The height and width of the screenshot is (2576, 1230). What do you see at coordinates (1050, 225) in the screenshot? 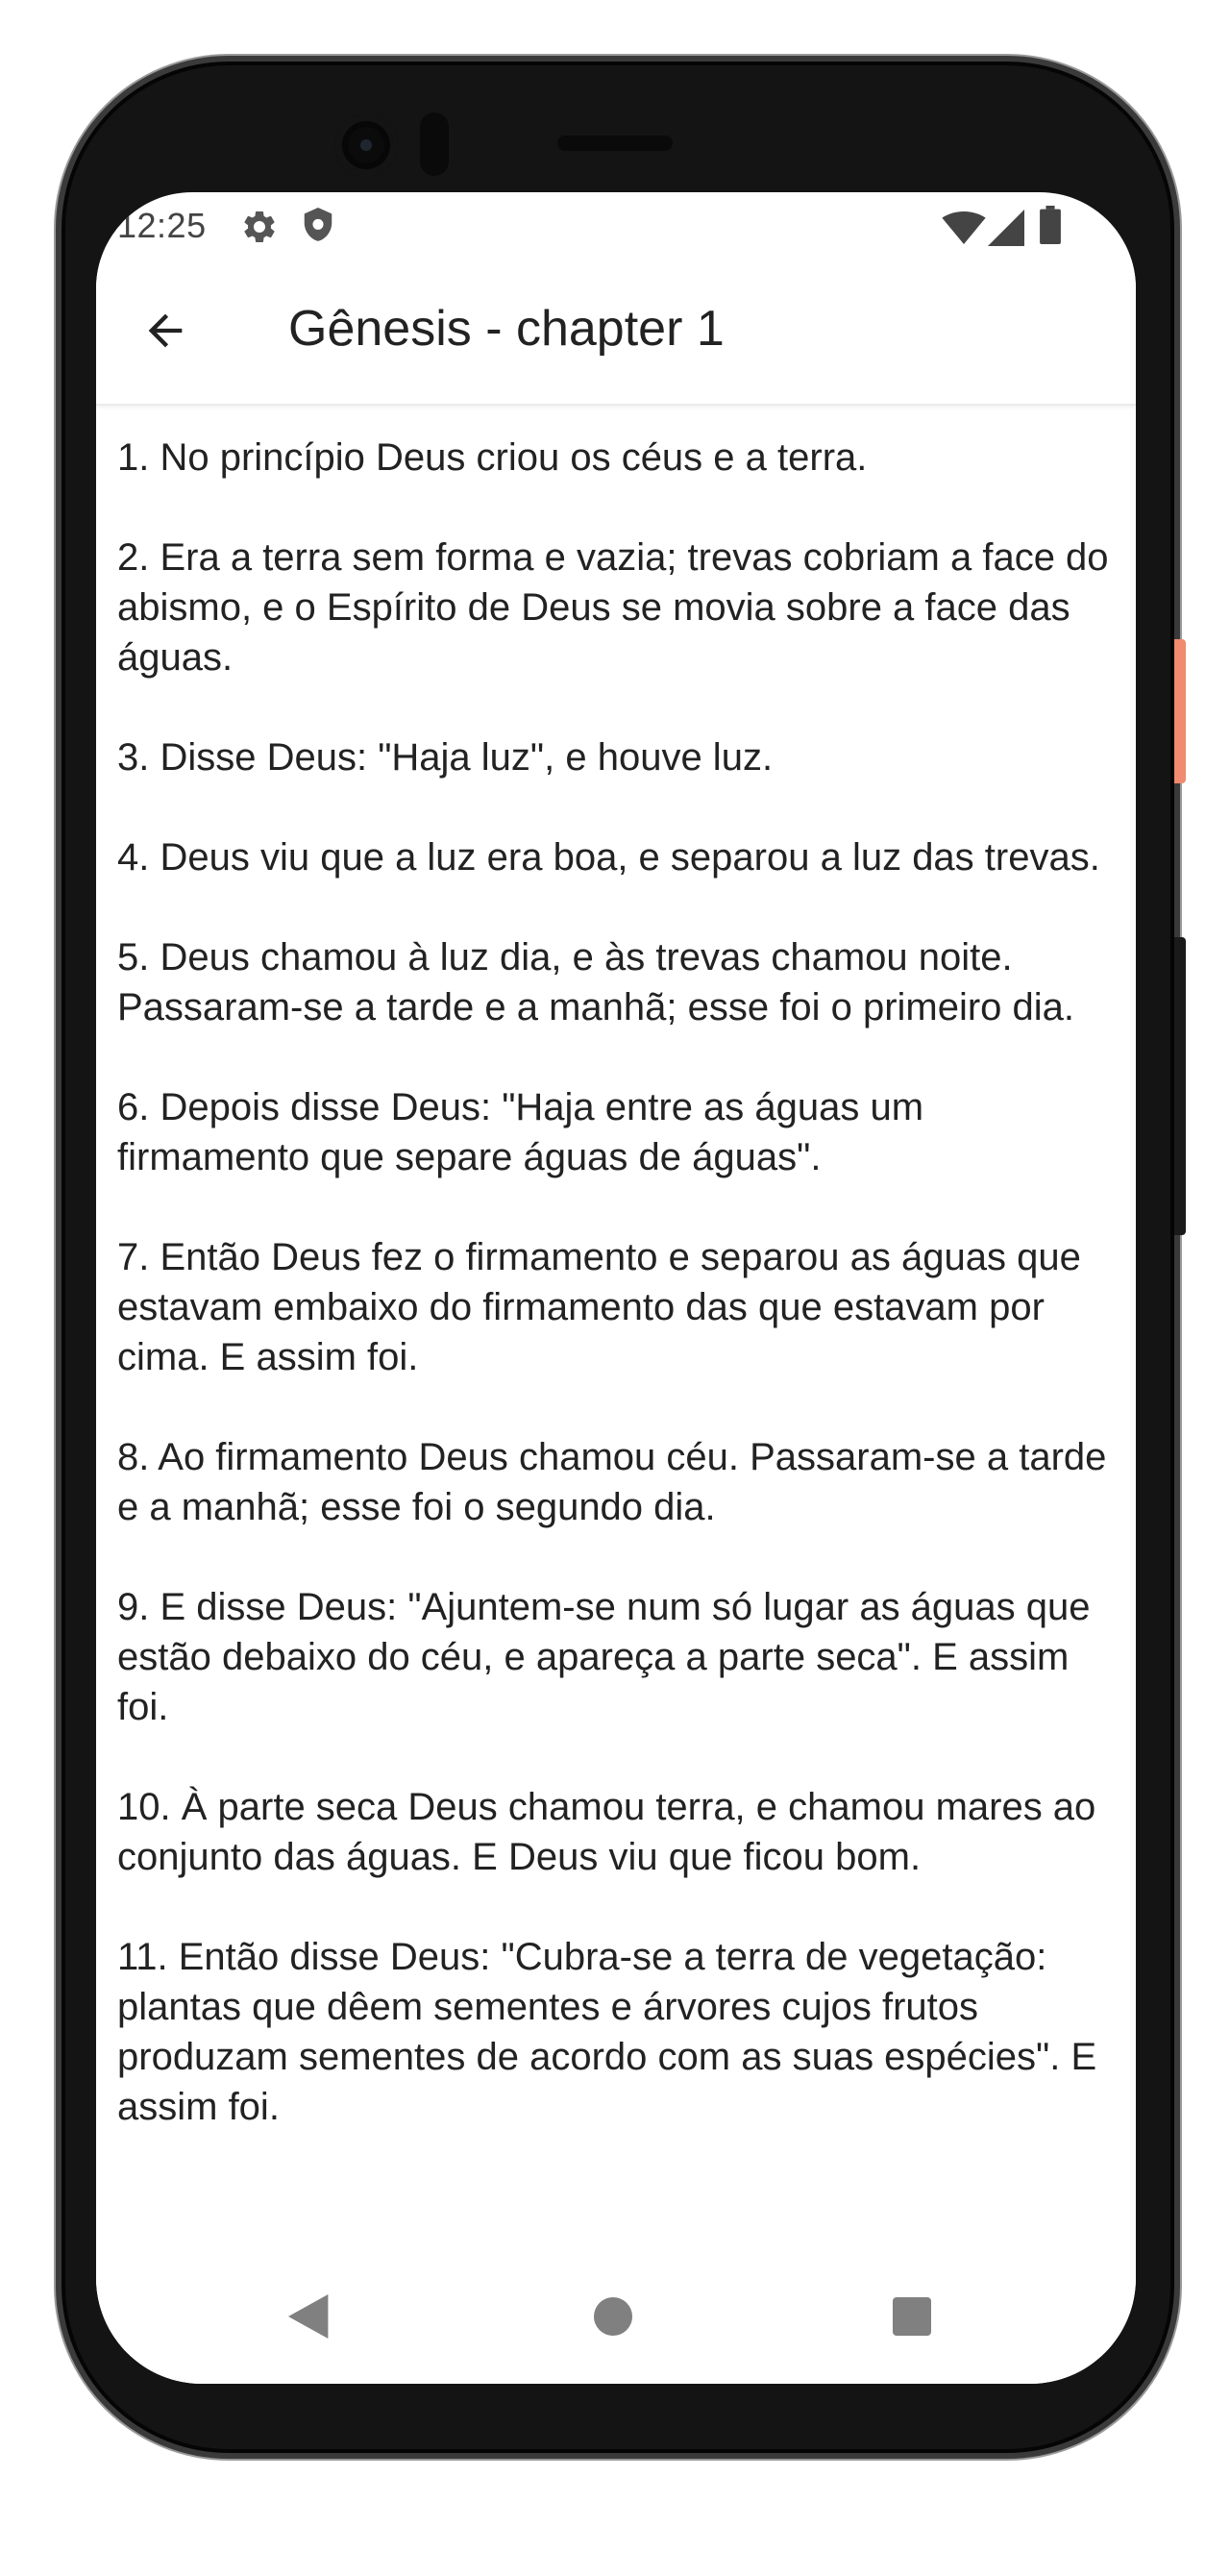
I see `battery-icon` at bounding box center [1050, 225].